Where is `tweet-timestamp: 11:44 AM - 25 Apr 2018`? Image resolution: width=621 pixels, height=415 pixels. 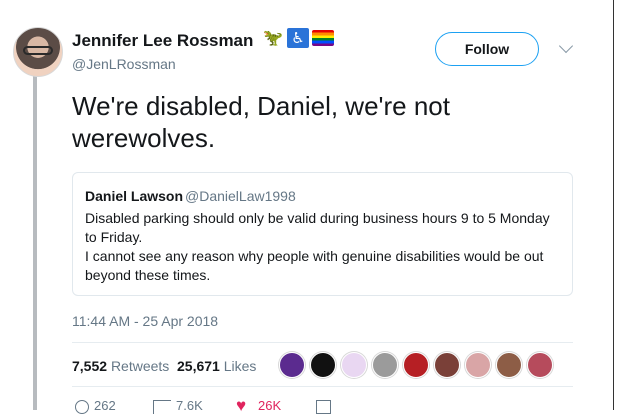 tweet-timestamp: 11:44 AM - 25 Apr 2018 is located at coordinates (145, 321).